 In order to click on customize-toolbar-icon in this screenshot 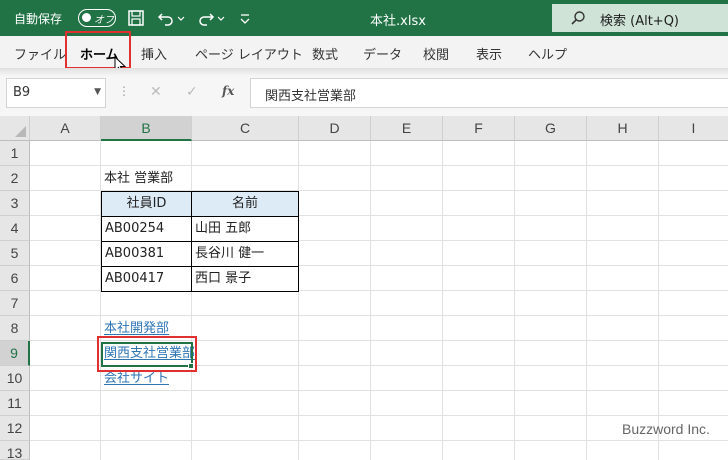, I will do `click(245, 18)`.